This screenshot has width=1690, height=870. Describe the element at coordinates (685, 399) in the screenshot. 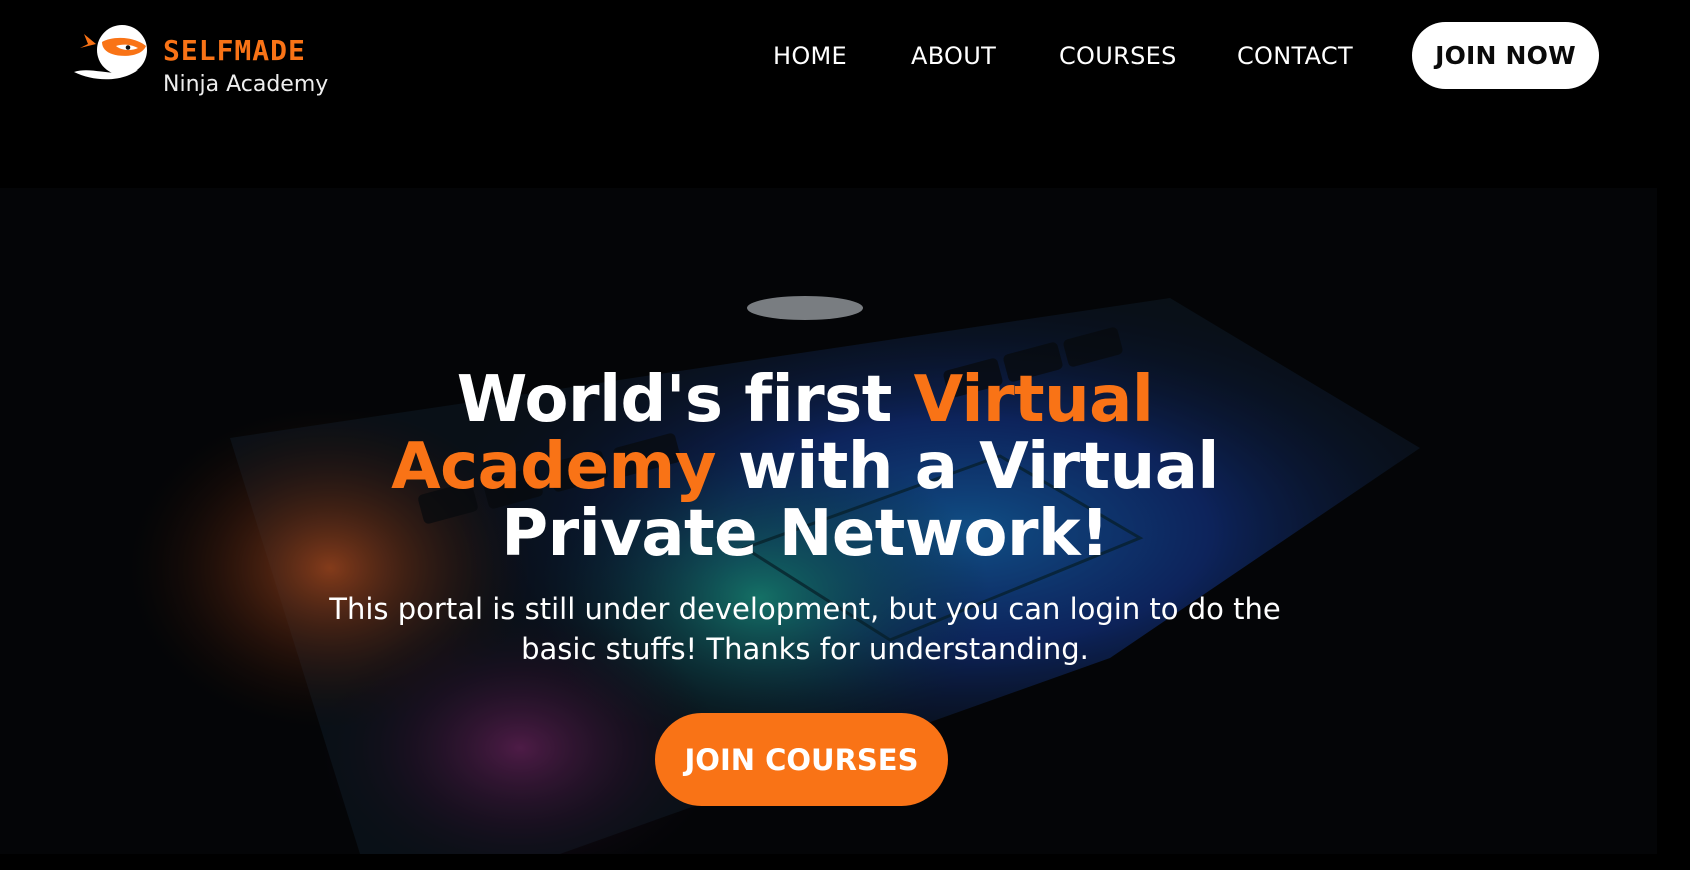

I see `hero-title-part1: World's first` at that location.